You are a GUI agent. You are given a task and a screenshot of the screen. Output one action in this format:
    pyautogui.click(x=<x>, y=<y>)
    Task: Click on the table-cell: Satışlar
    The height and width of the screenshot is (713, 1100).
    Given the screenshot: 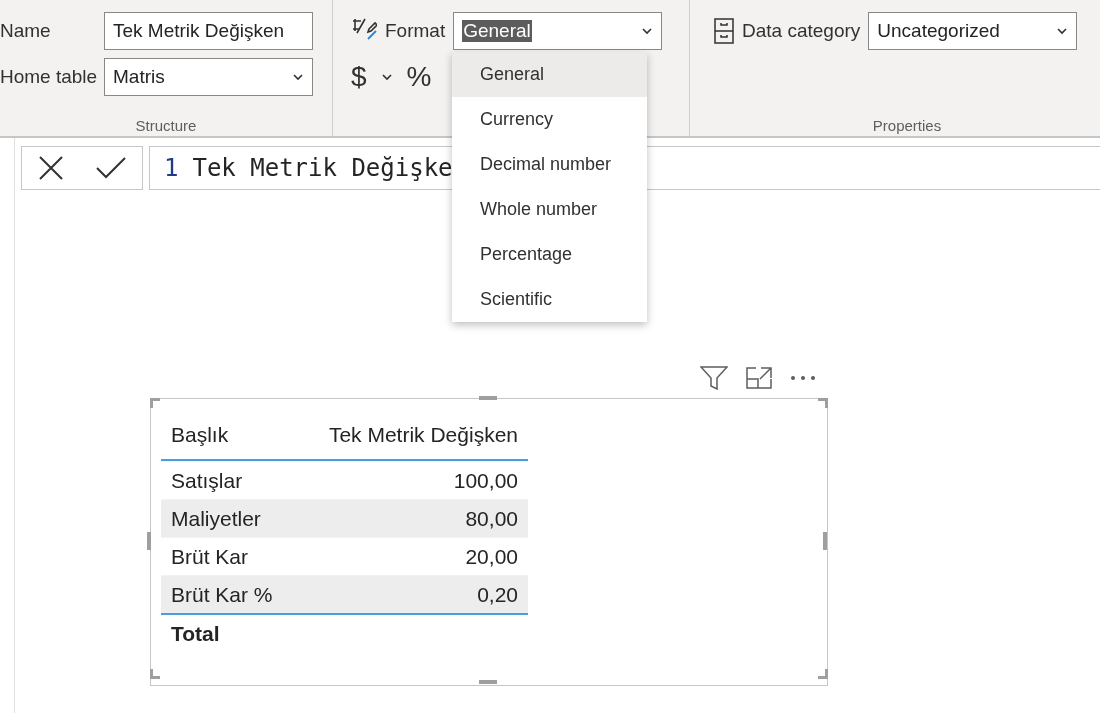 What is the action you would take?
    pyautogui.click(x=207, y=480)
    